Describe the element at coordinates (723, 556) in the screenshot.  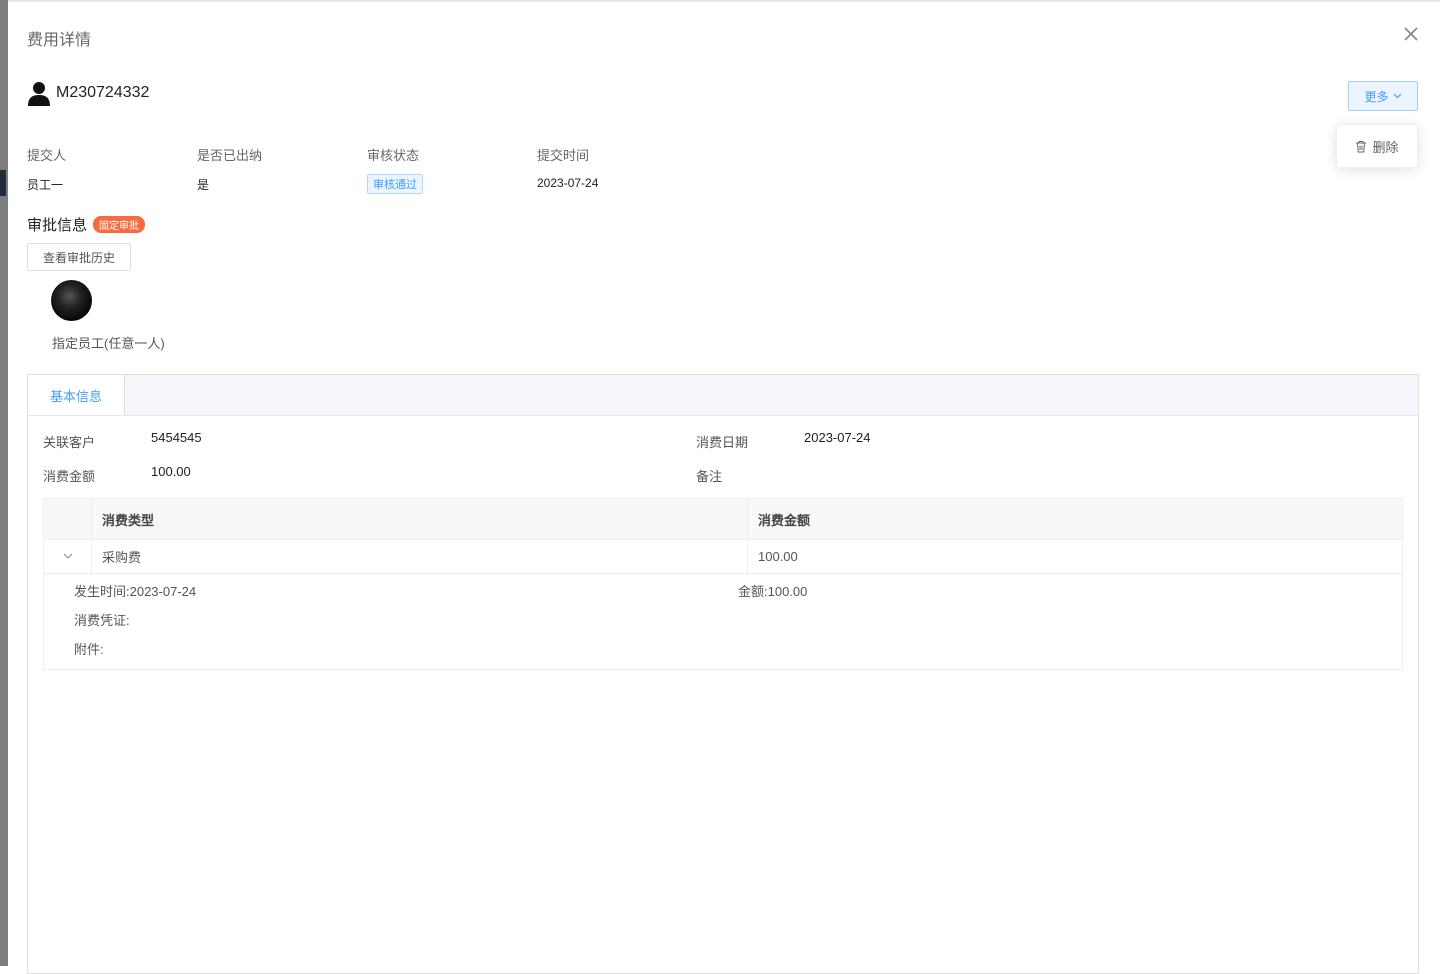
I see `table-row: 采购费 100.00` at that location.